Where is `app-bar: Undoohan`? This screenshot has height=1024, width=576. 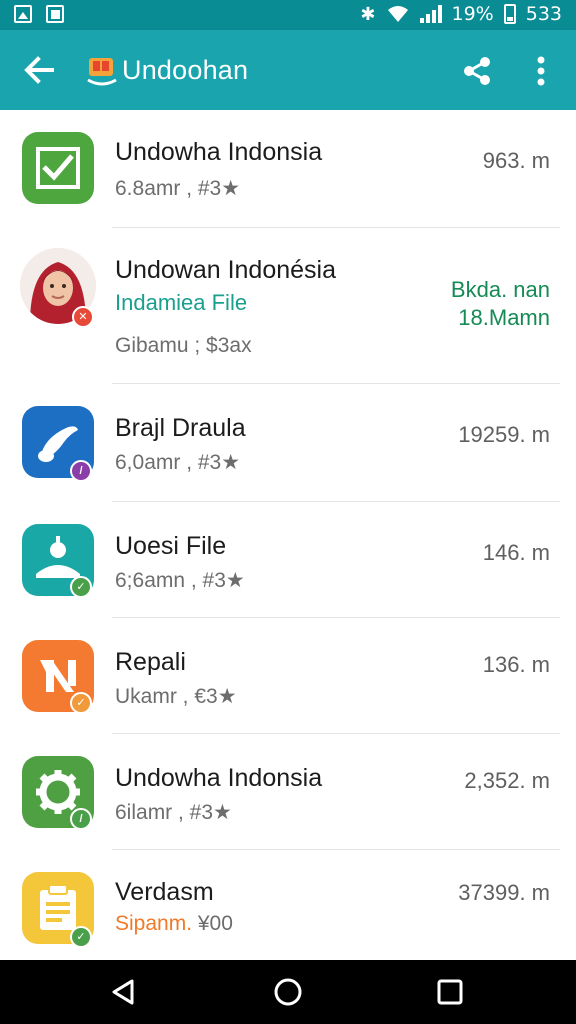 app-bar: Undoohan is located at coordinates (288, 70).